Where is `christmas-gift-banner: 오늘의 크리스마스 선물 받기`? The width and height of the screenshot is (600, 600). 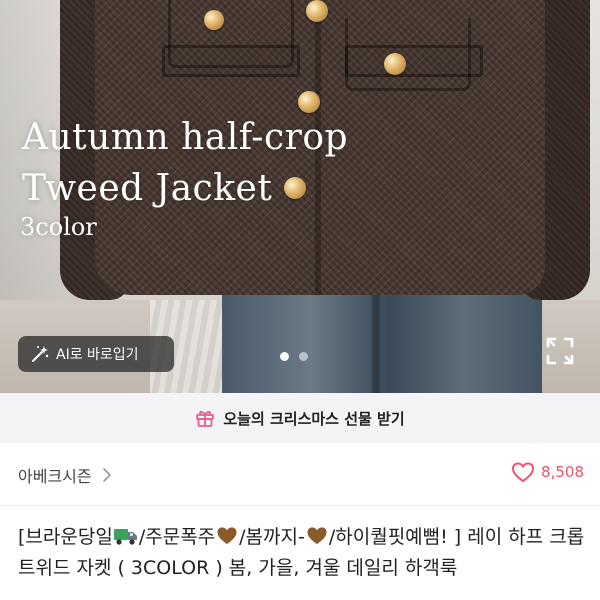
christmas-gift-banner: 오늘의 크리스마스 선물 받기 is located at coordinates (300, 418).